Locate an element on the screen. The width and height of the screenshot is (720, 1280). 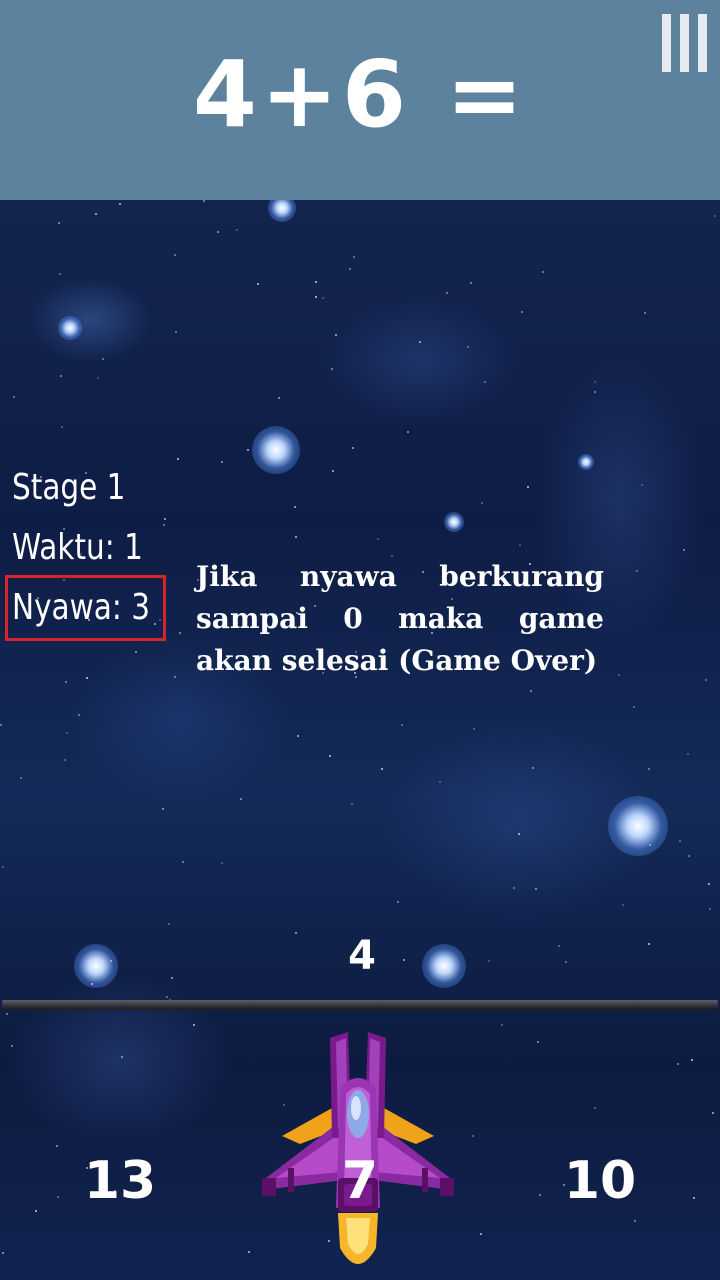
falling-answer: 4 is located at coordinates (362, 956).